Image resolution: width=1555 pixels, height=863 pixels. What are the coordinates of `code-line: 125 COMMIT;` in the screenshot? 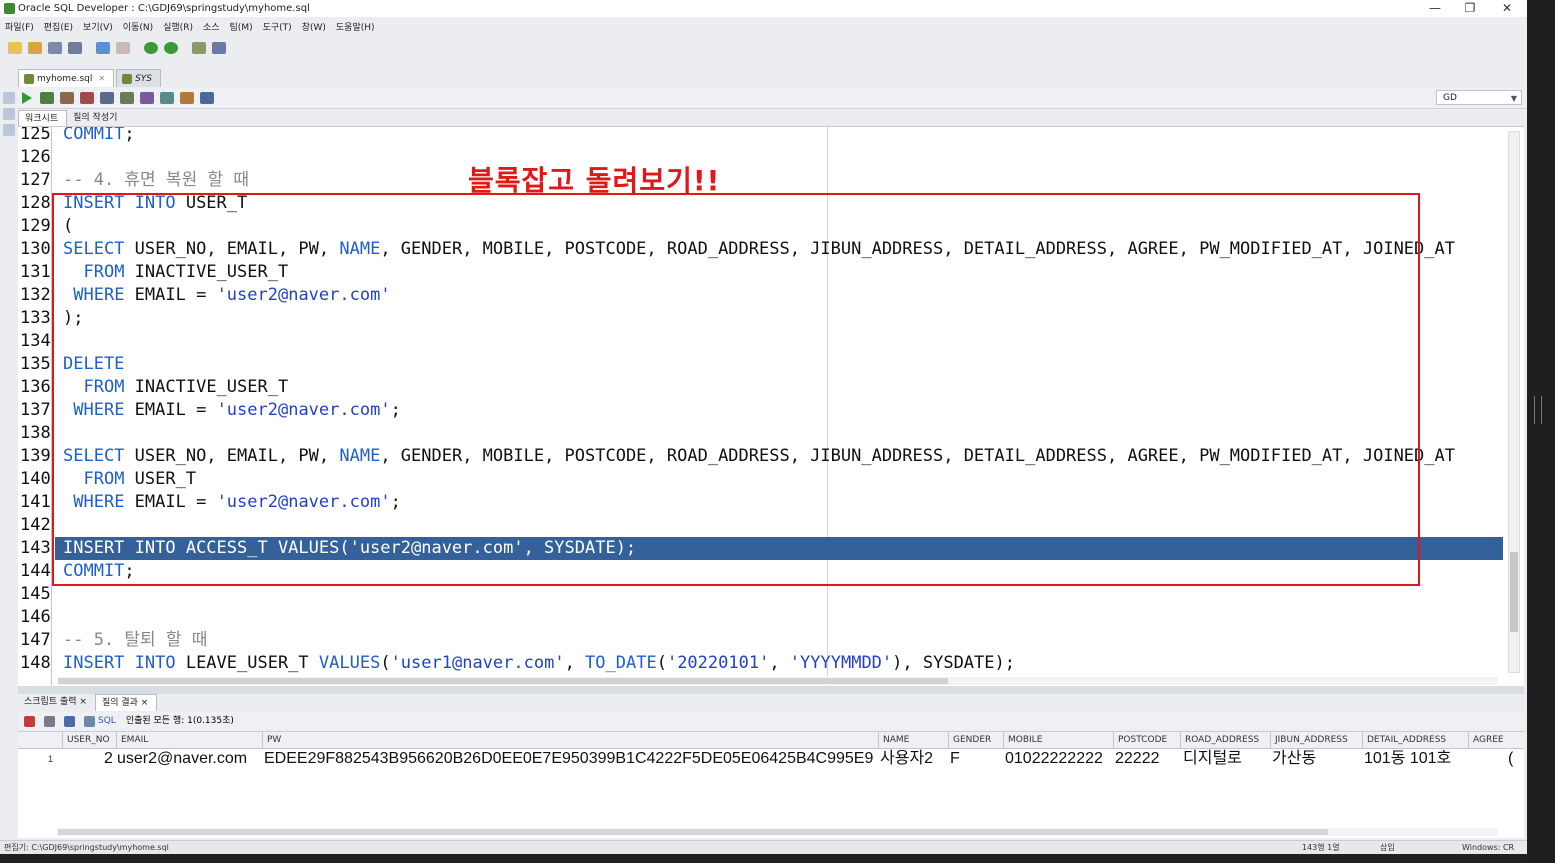 It's located at (771, 136).